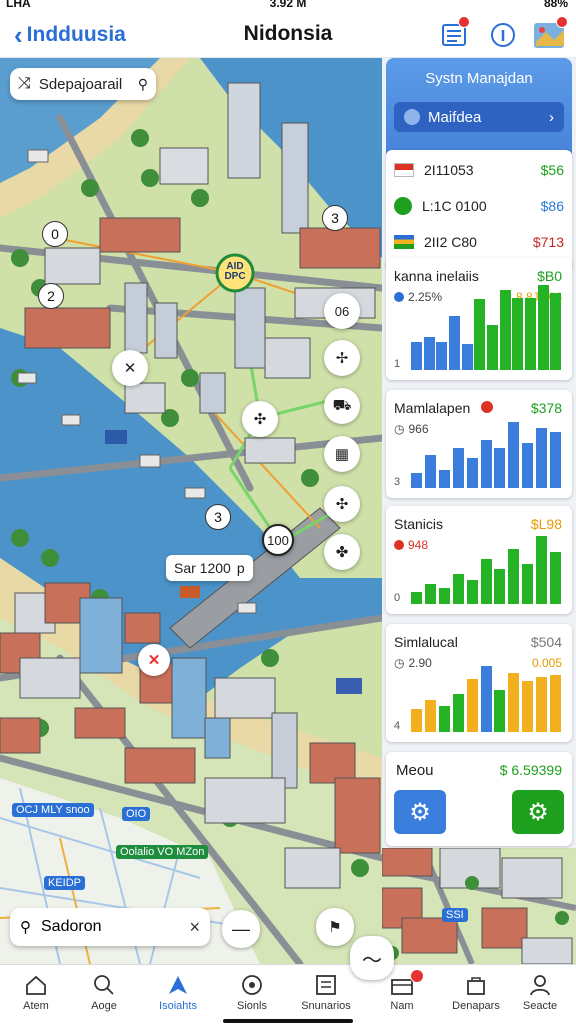 The width and height of the screenshot is (576, 1024). Describe the element at coordinates (51, 296) in the screenshot. I see `map-node-label: 2` at that location.